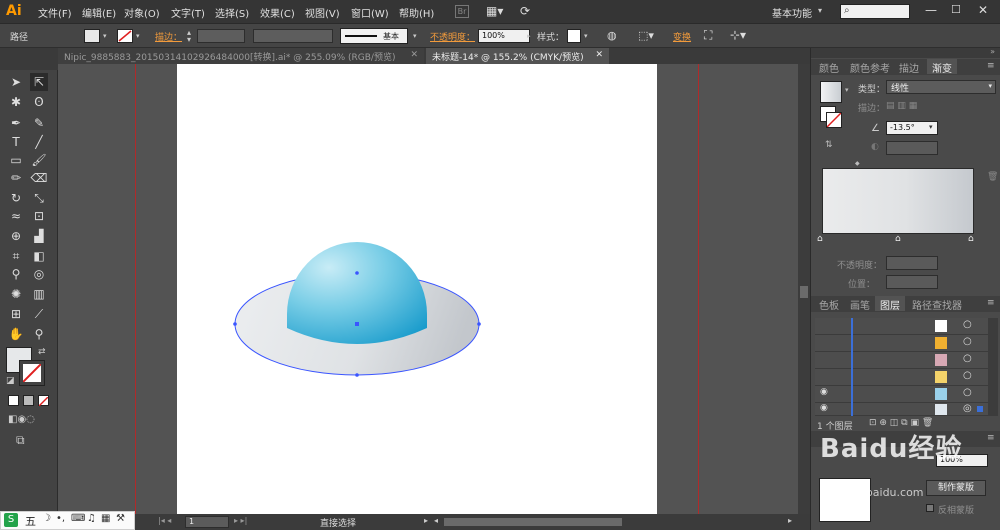  I want to click on ime-toolbar: S 五 ☽ •, ⌨ ♫ ▦ ⚒, so click(67, 520).